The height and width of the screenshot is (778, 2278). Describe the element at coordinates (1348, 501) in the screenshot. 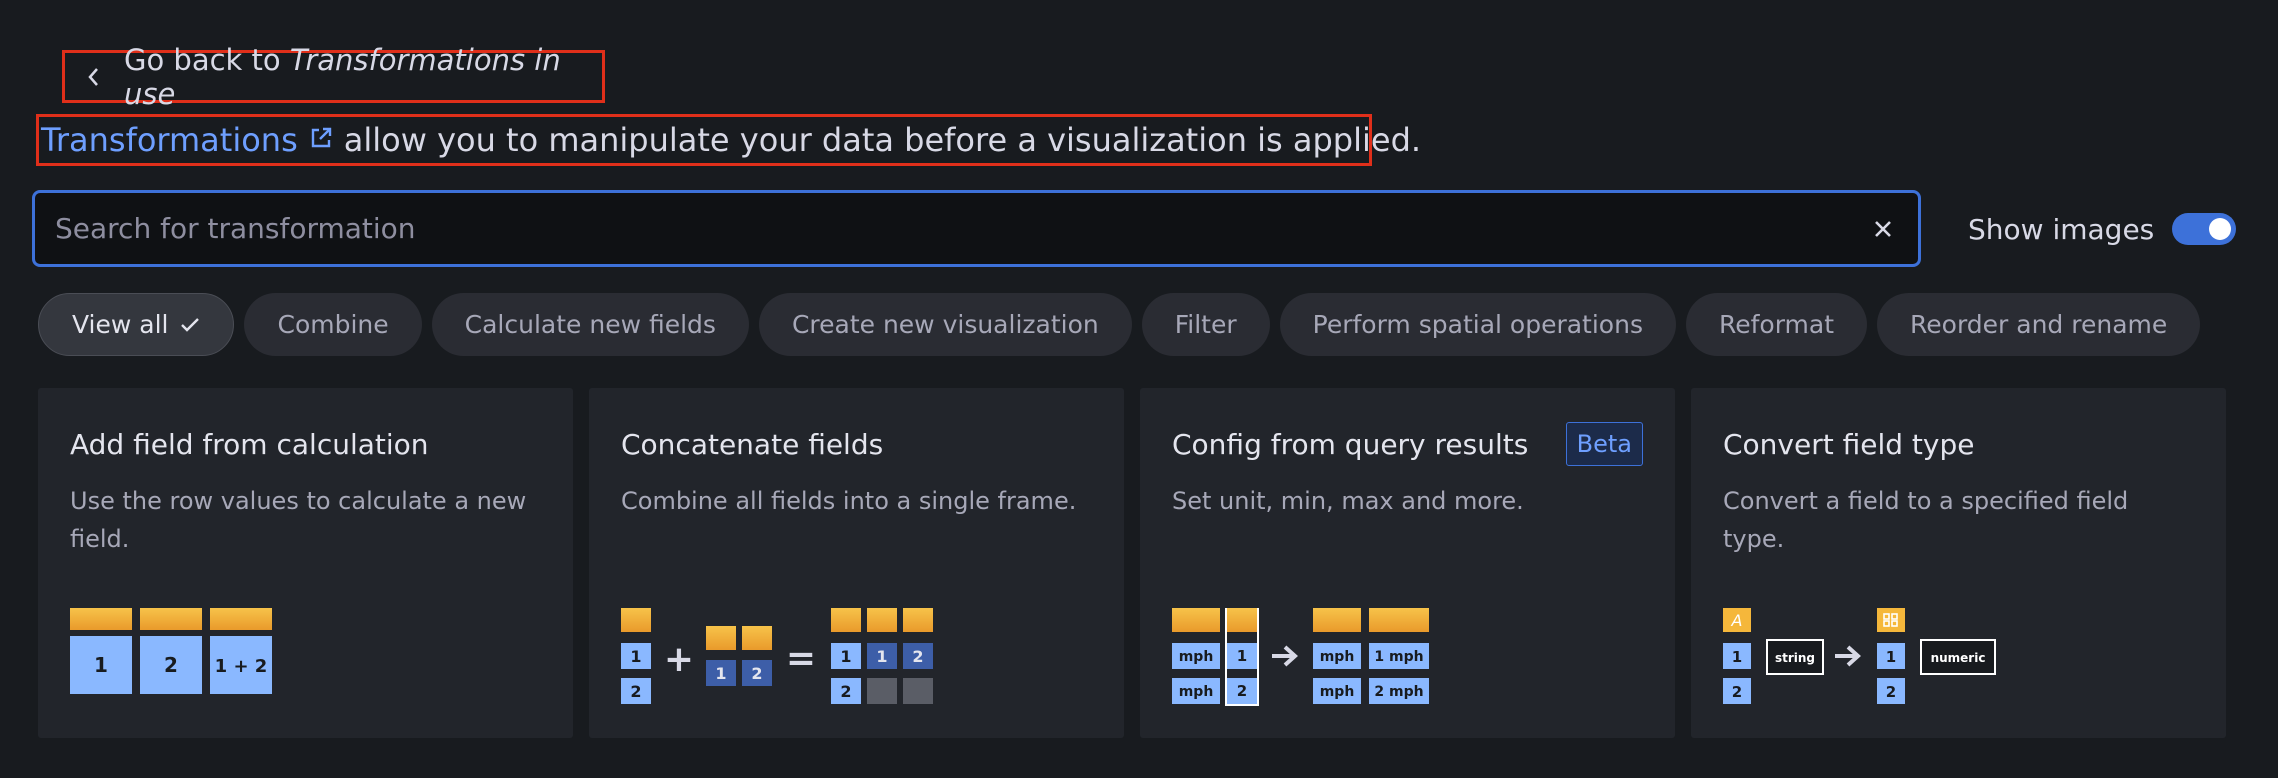

I see `card-description: Set unit, min, max and more.` at that location.